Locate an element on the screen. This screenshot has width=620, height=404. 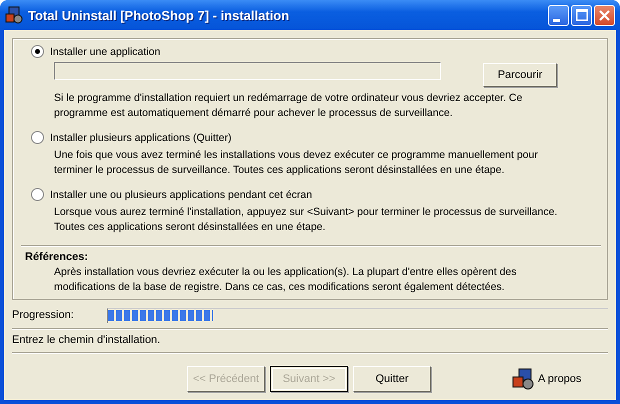
option-label: Installer une application is located at coordinates (105, 52).